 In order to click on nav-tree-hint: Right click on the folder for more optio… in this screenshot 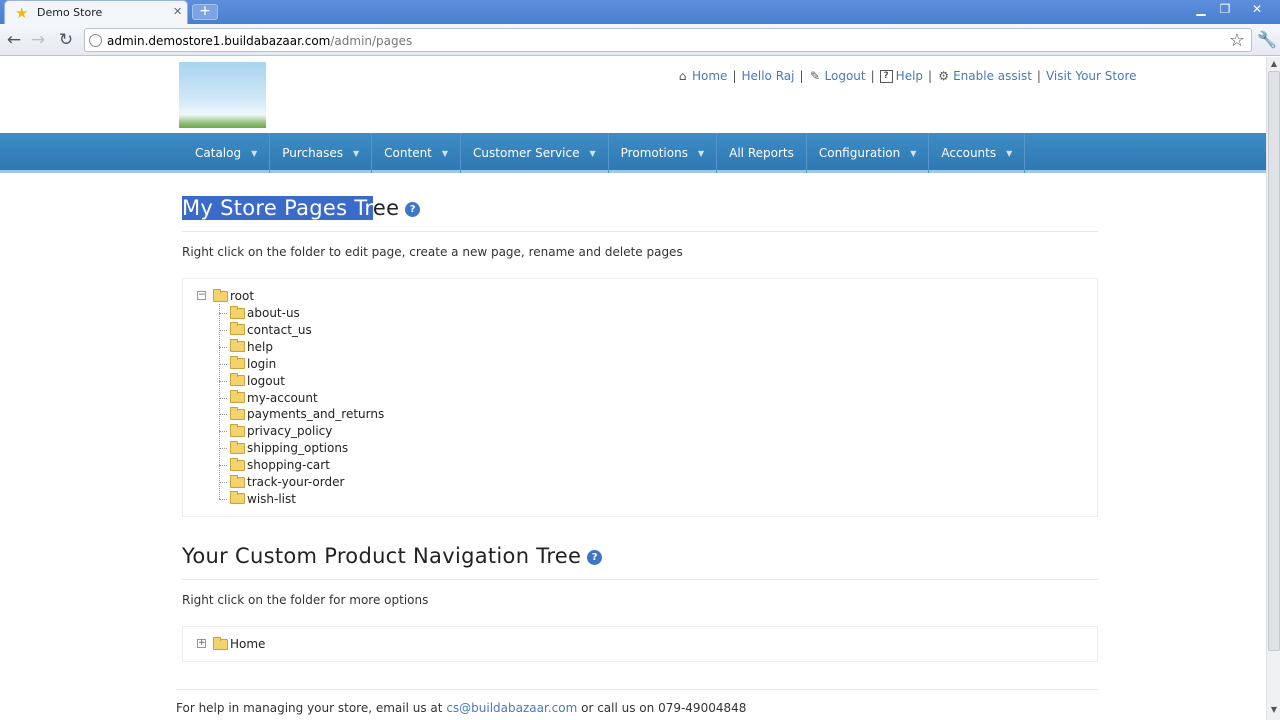, I will do `click(305, 600)`.